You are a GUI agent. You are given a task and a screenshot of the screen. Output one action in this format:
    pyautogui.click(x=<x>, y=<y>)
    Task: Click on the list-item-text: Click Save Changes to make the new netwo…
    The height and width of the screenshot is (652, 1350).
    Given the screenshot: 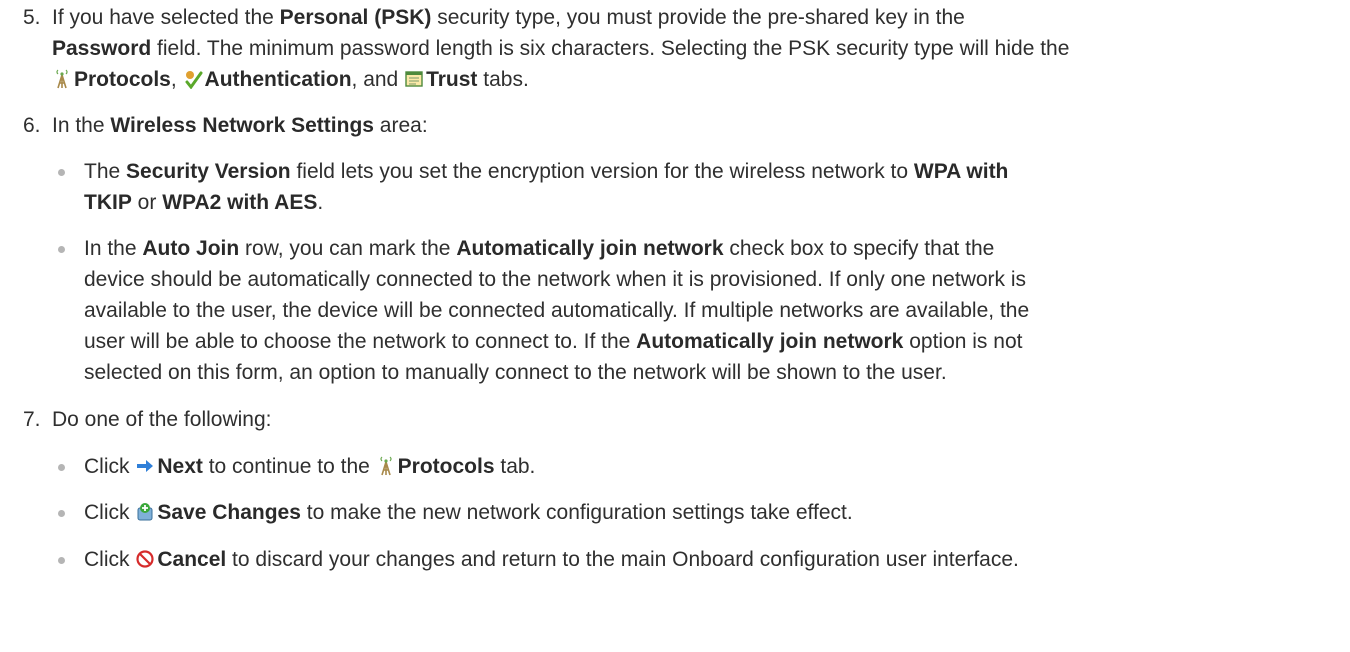 What is the action you would take?
    pyautogui.click(x=712, y=512)
    